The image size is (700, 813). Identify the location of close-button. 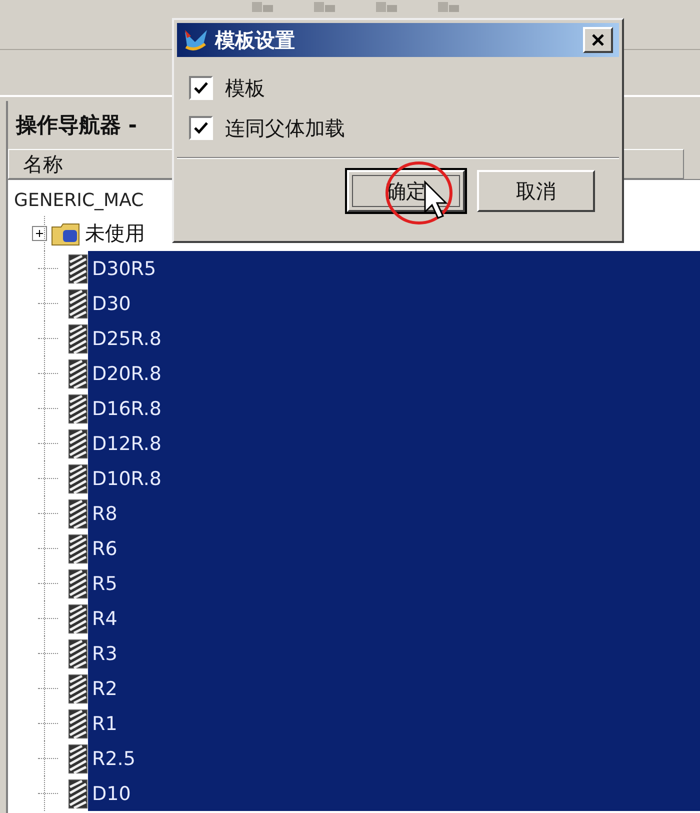
(598, 40).